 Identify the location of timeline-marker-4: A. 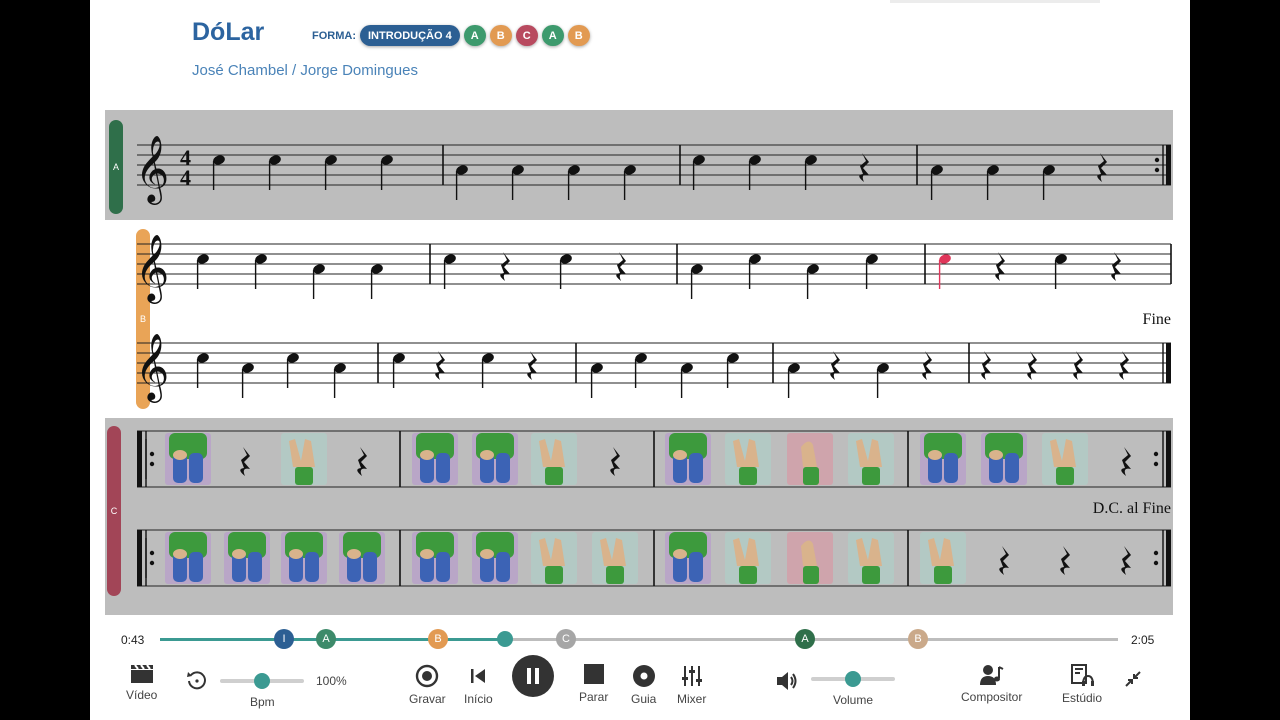
(805, 639).